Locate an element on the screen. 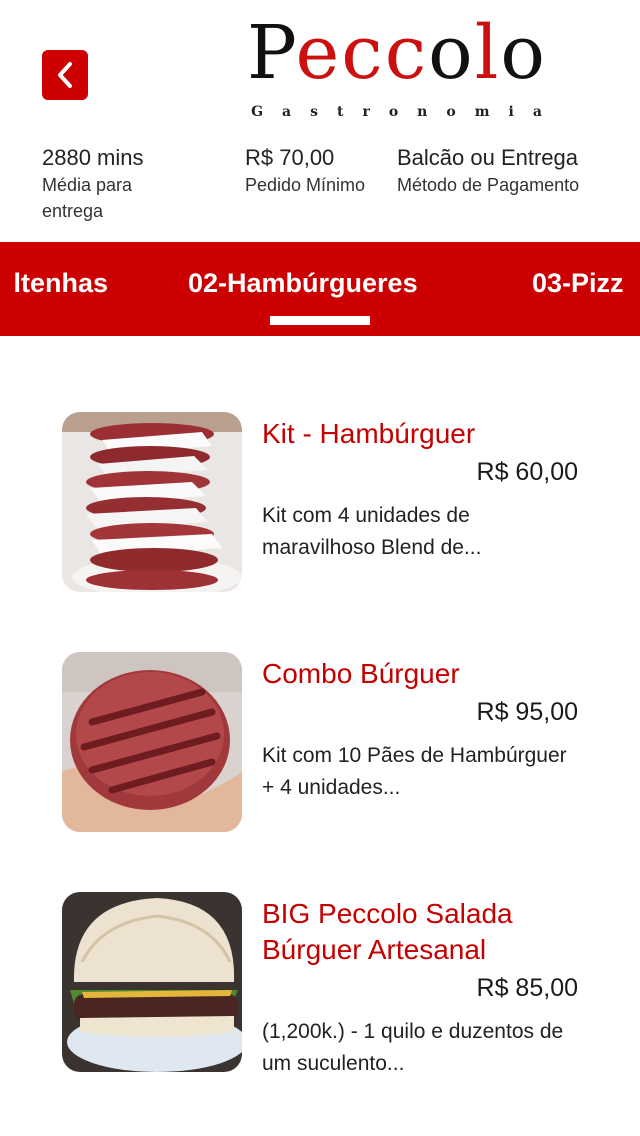 The height and width of the screenshot is (1136, 640). payment-method-label: Método de Pagamento is located at coordinates (488, 185).